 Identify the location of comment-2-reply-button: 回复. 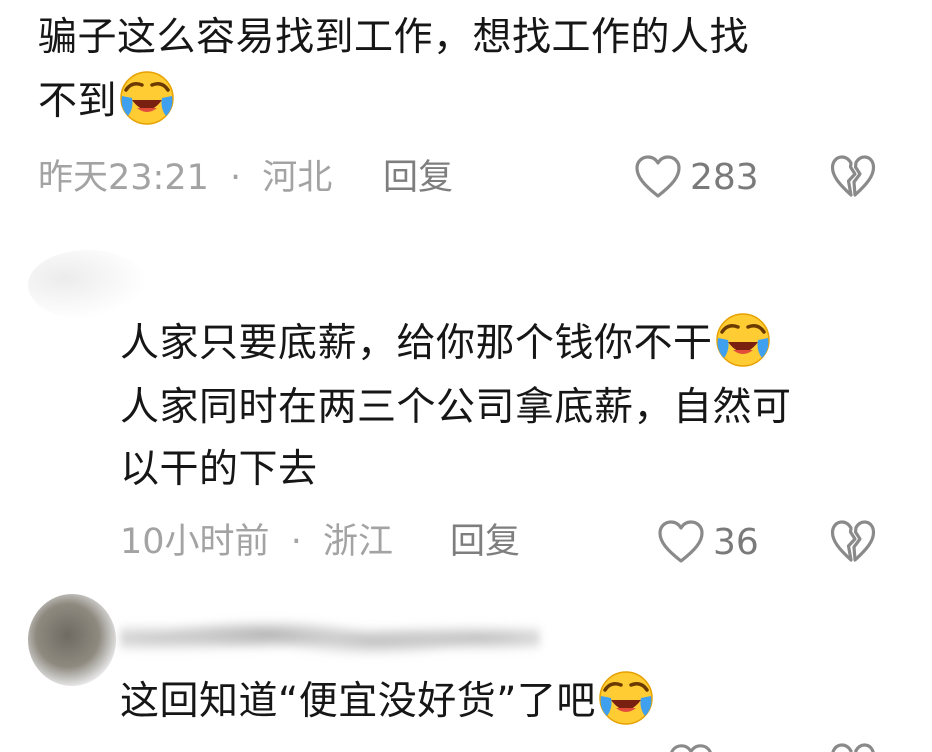
(485, 542).